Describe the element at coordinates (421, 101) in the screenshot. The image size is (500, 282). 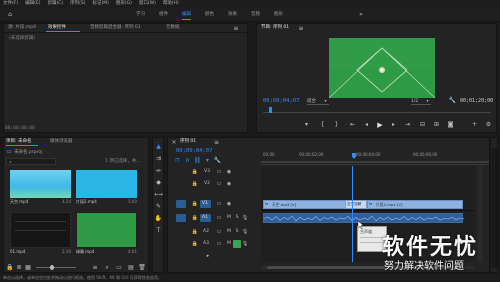
I see `resolution-dropdown: 1/2 ▾` at that location.